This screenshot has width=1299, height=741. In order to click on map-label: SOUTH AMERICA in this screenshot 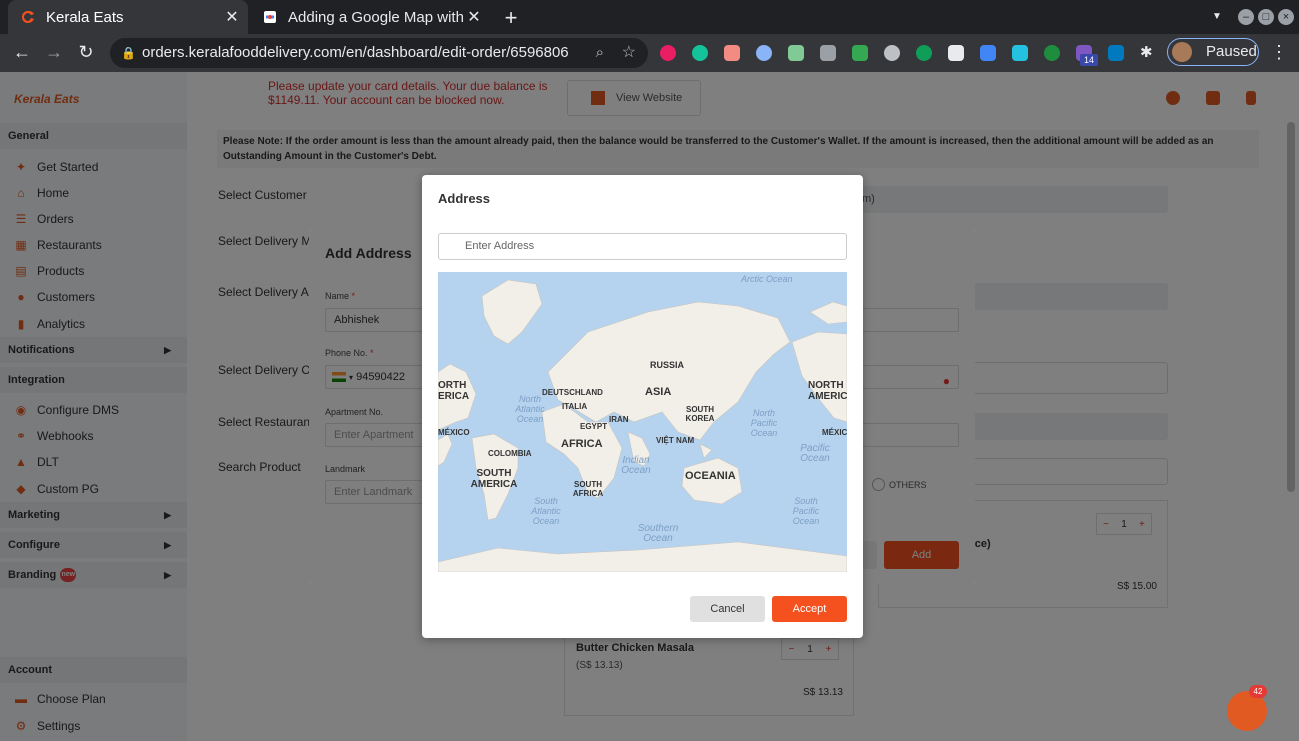, I will do `click(494, 479)`.